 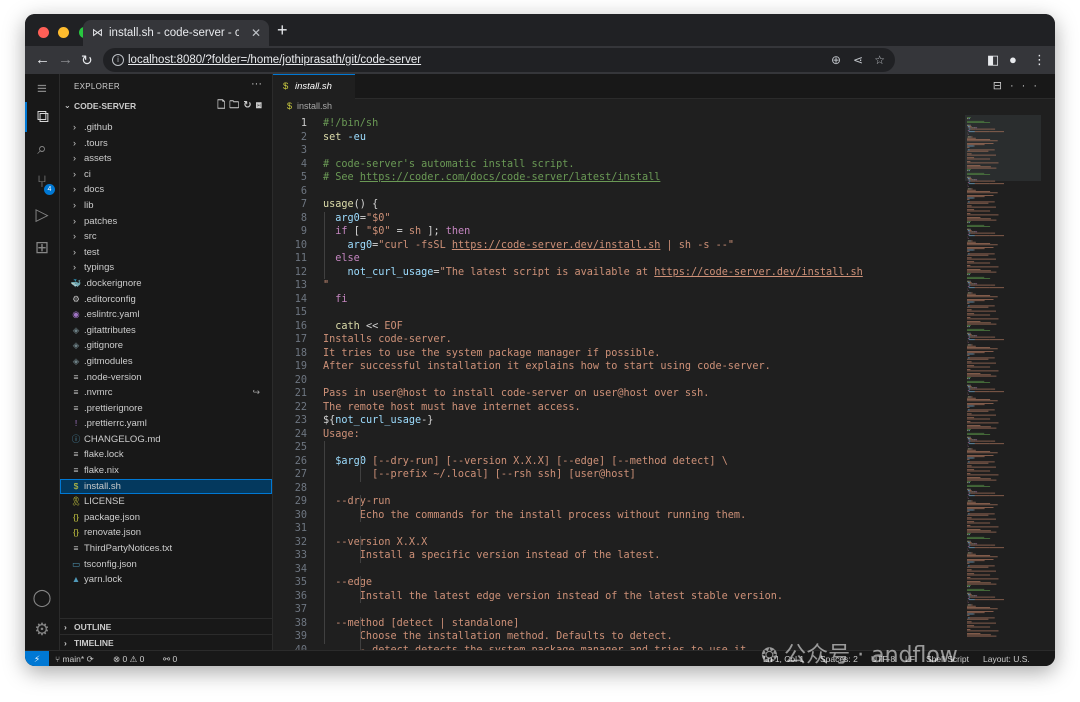 What do you see at coordinates (166, 549) in the screenshot?
I see `file-item: ≡ ThirdPartyNotices.txt` at bounding box center [166, 549].